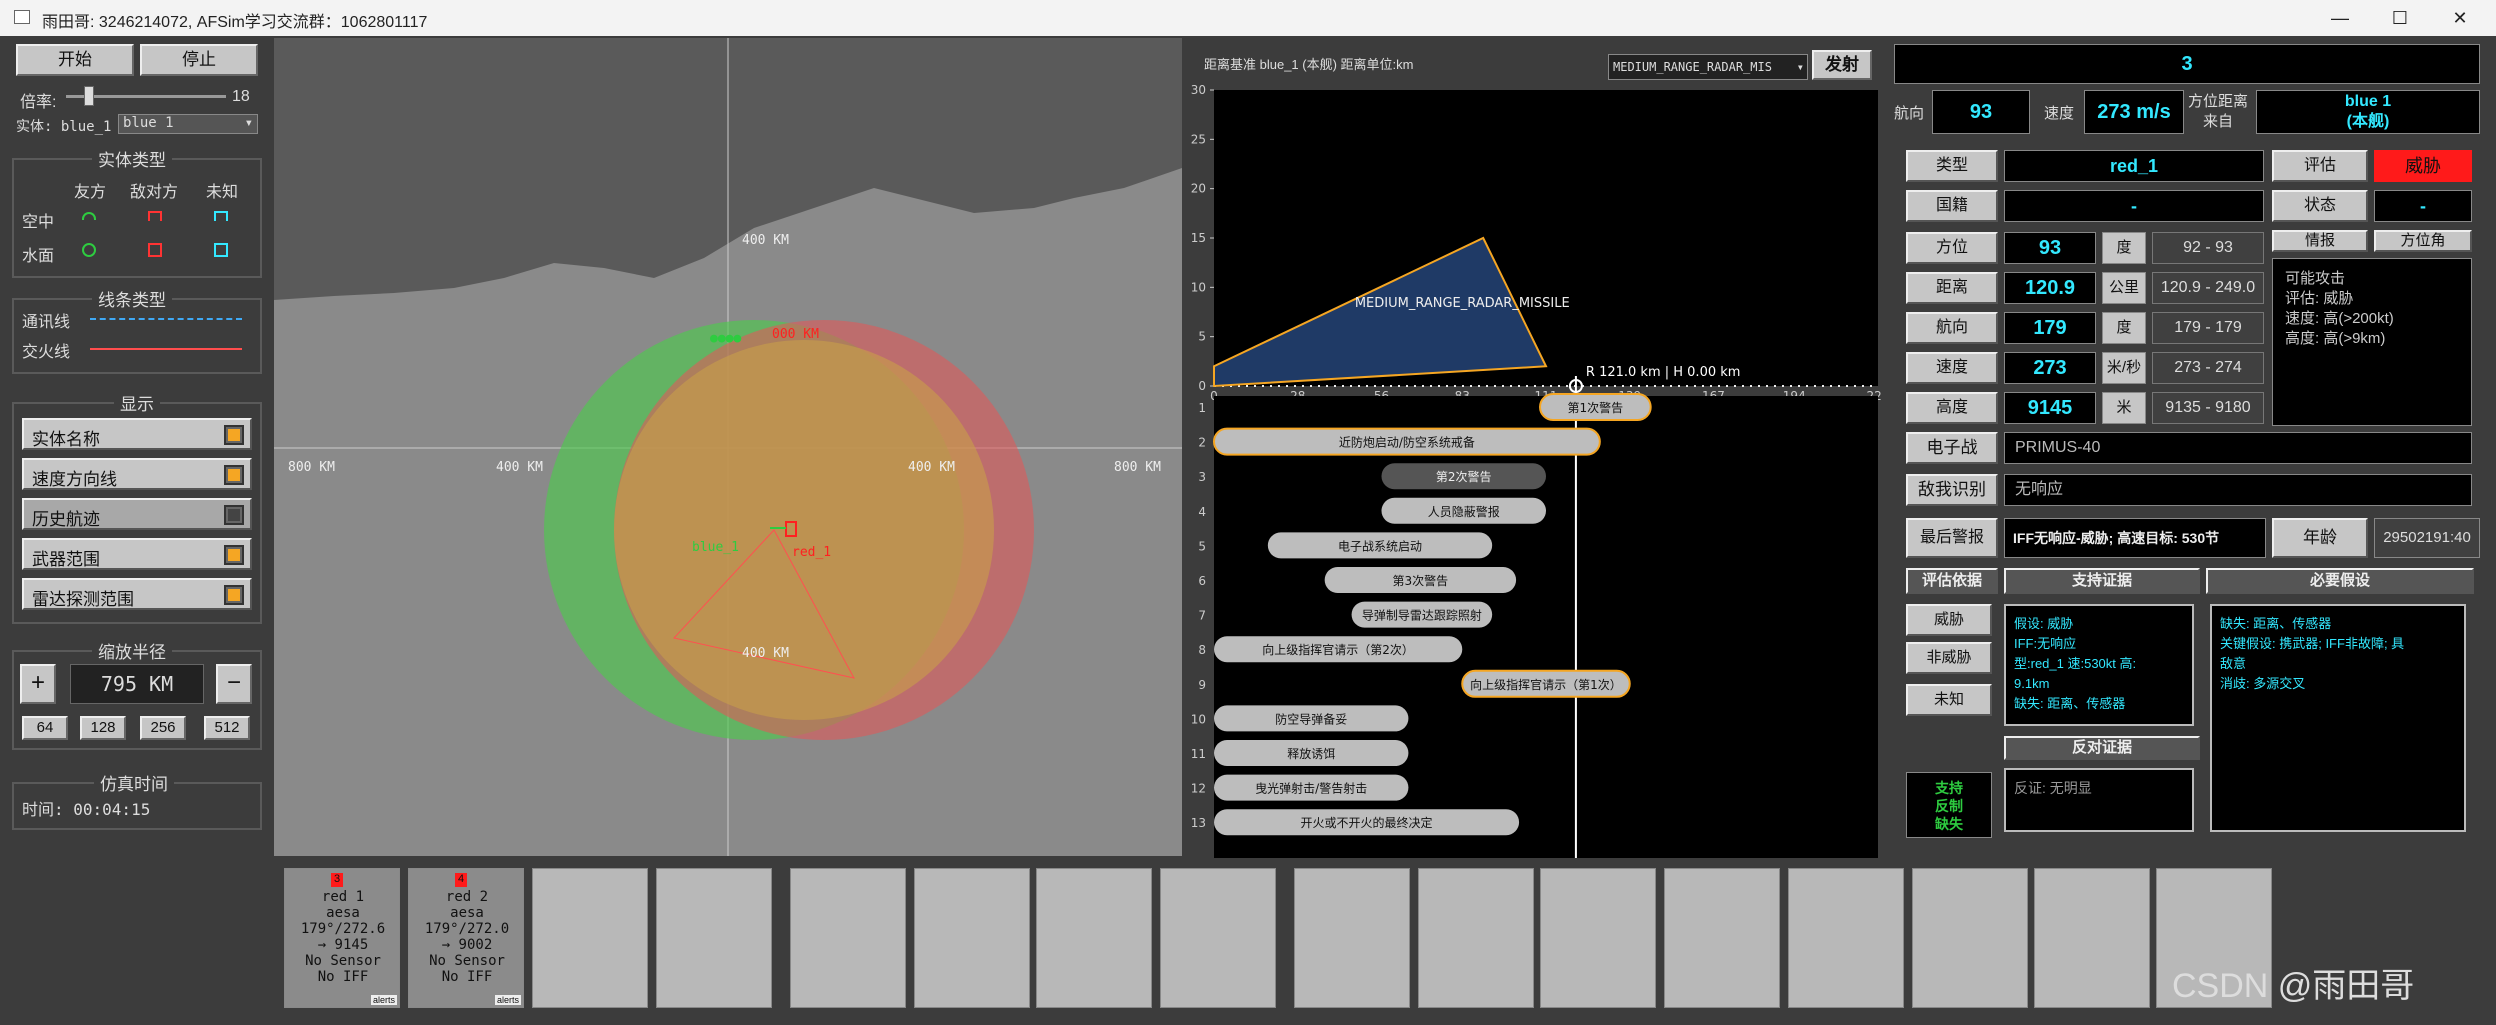  I want to click on rate-slider-handle, so click(89, 96).